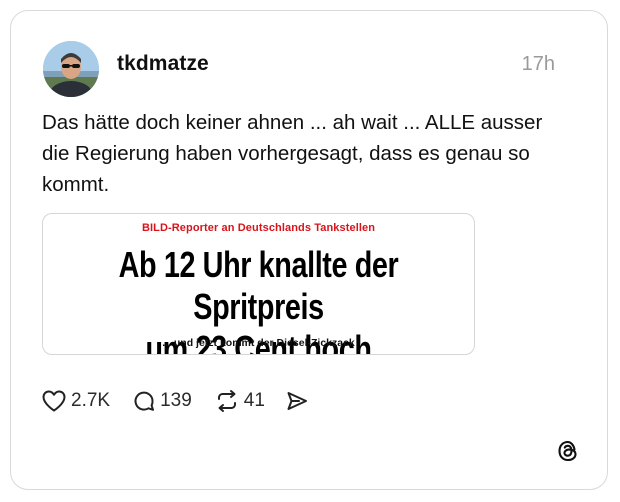  Describe the element at coordinates (538, 64) in the screenshot. I see `post-timestamp: 17h` at that location.